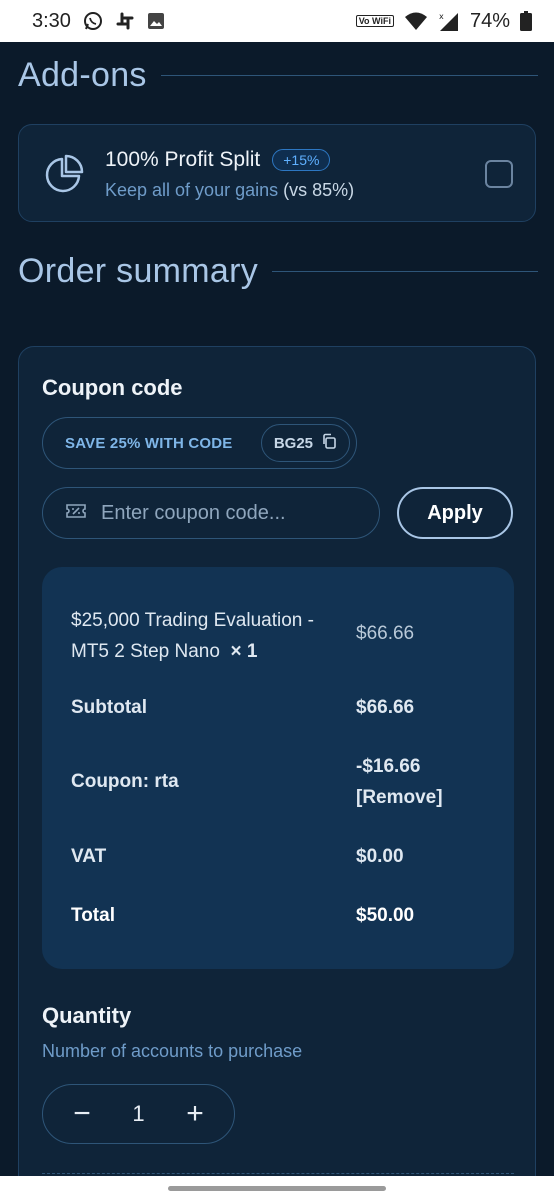 This screenshot has height=1200, width=554. What do you see at coordinates (385, 707) in the screenshot?
I see `subtotal-value: $66.66` at bounding box center [385, 707].